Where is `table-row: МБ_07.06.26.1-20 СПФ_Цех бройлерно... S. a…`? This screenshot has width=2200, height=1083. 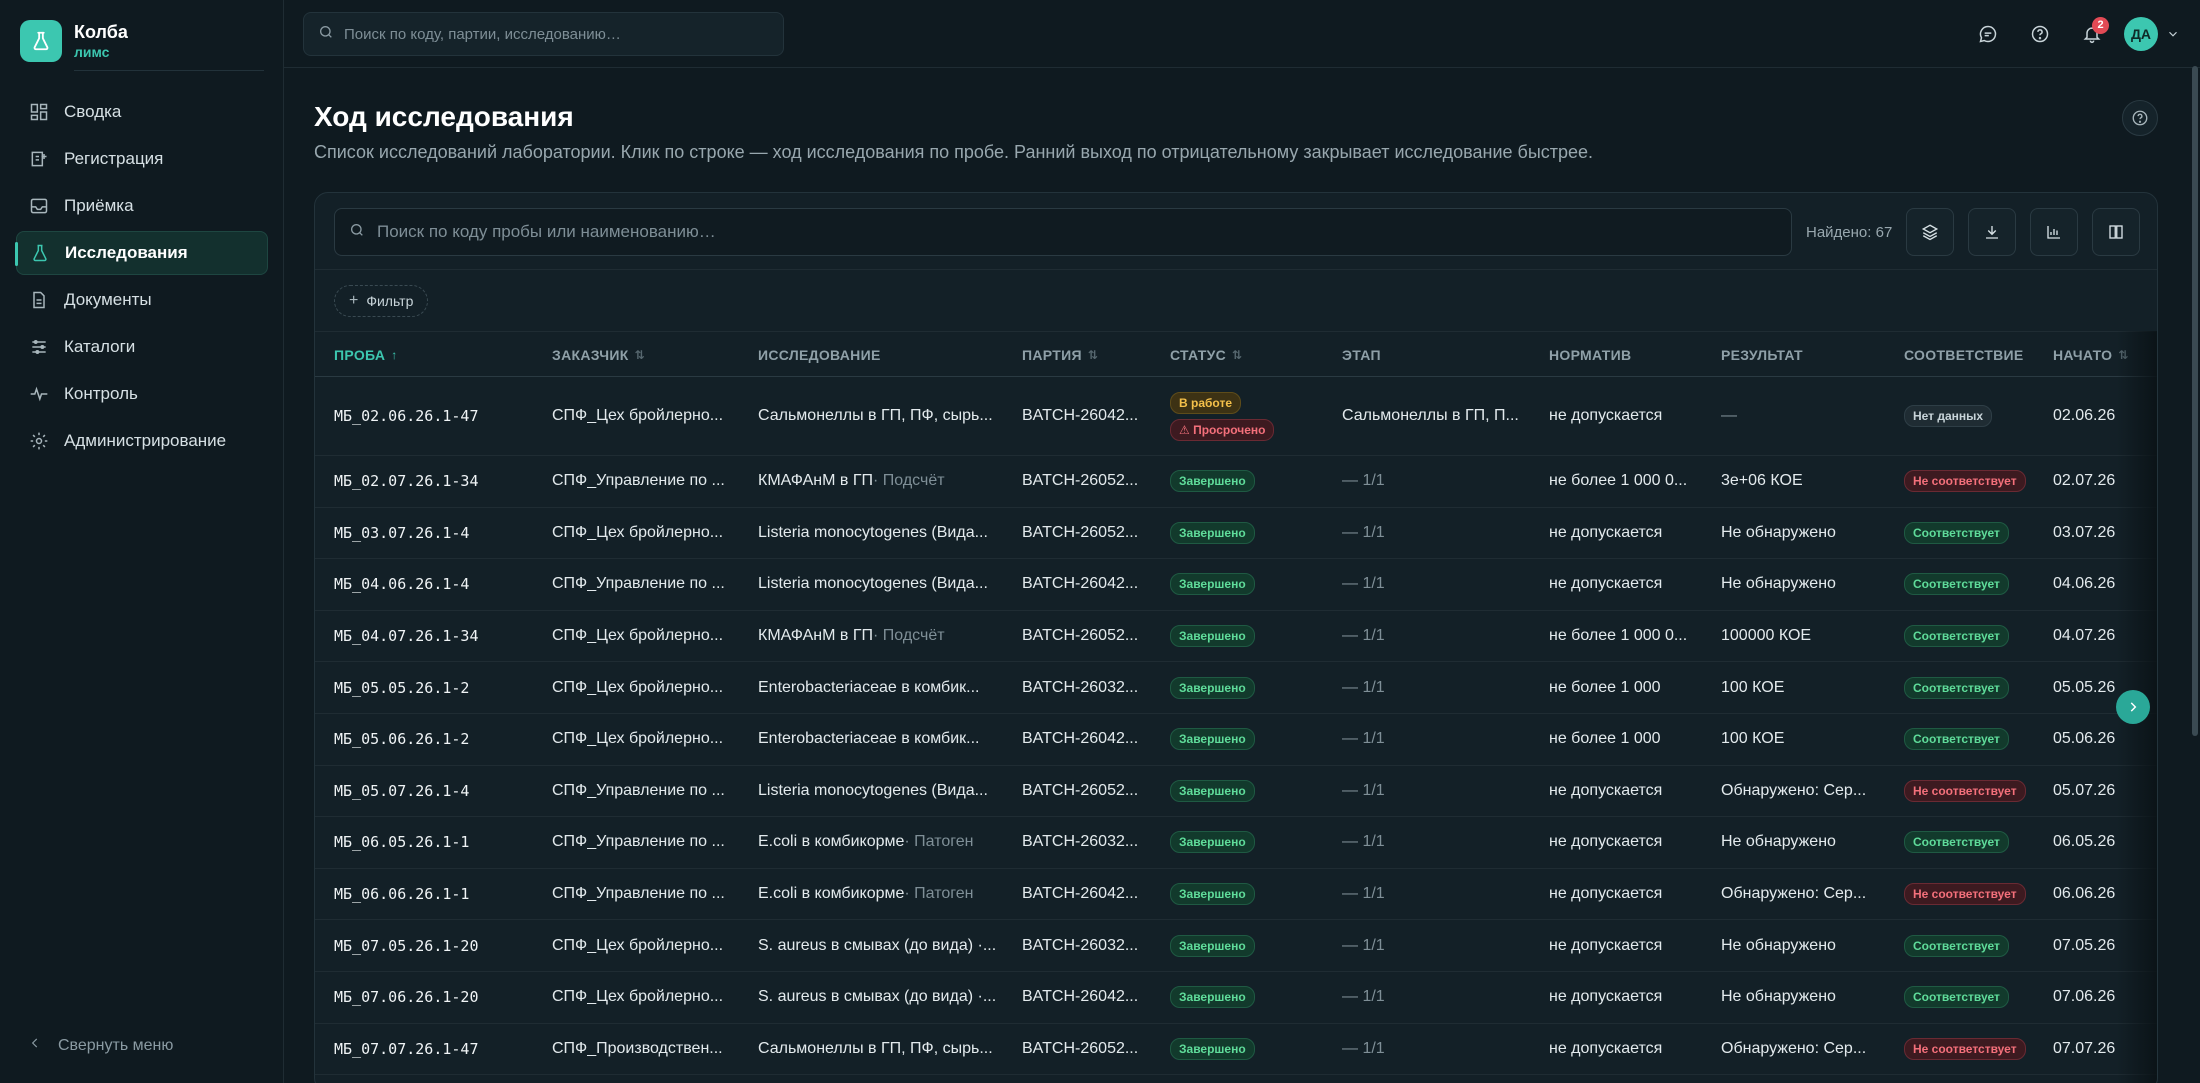
table-row: МБ_07.06.26.1-20 СПФ_Цех бройлерно... S. a… is located at coordinates (1236, 998).